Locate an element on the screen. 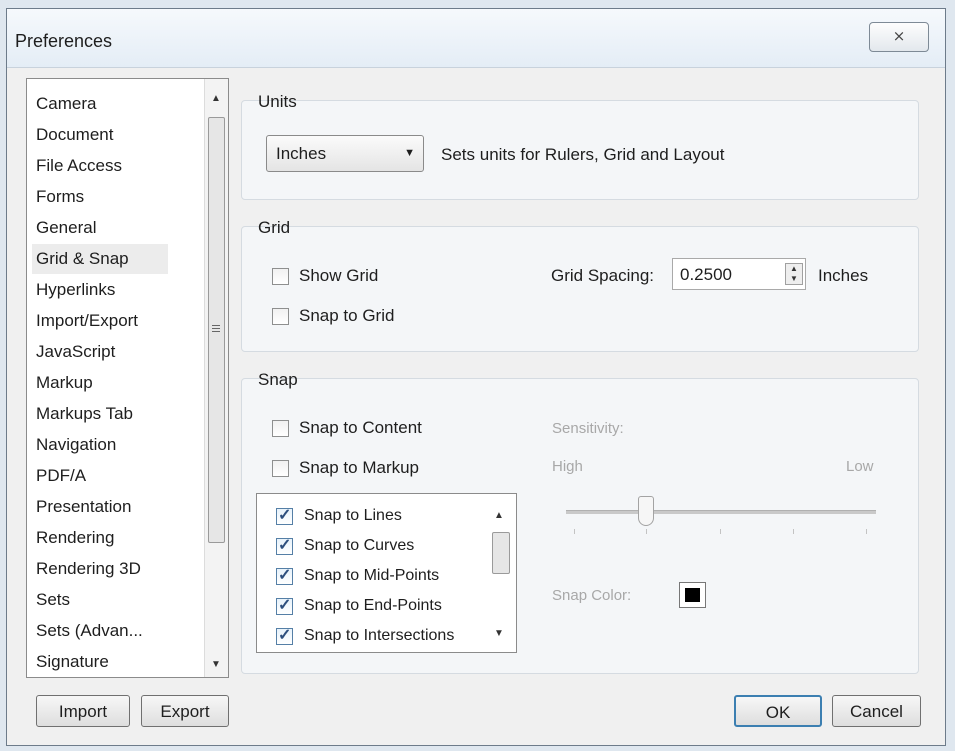 The width and height of the screenshot is (955, 751). snap-mid-points-checkbox: ✓ is located at coordinates (284, 576).